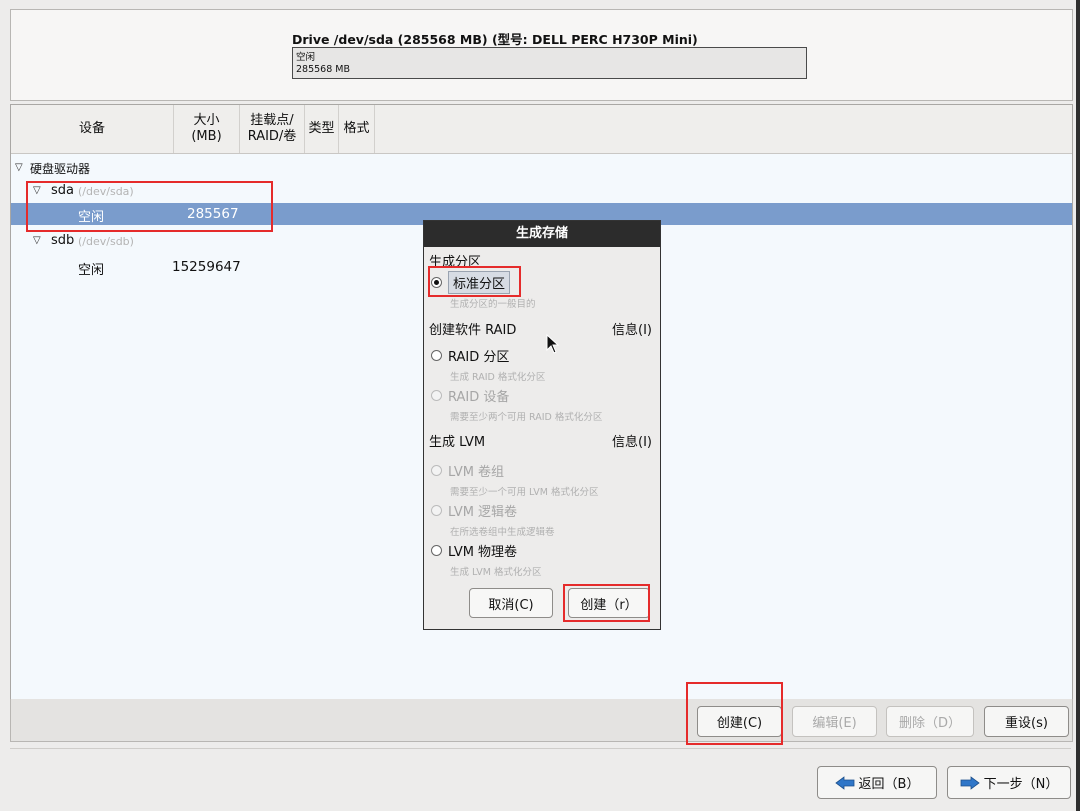  I want to click on radio-raid-device: RAID 设备, so click(470, 395).